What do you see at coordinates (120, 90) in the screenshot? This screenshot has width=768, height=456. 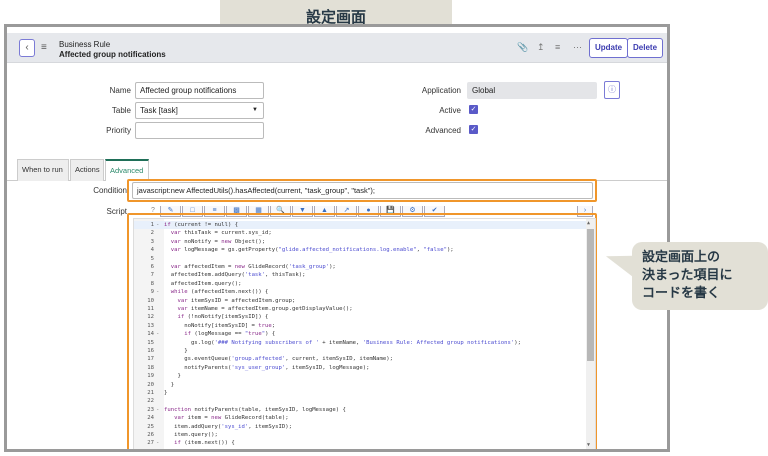 I see `name-label: Name` at bounding box center [120, 90].